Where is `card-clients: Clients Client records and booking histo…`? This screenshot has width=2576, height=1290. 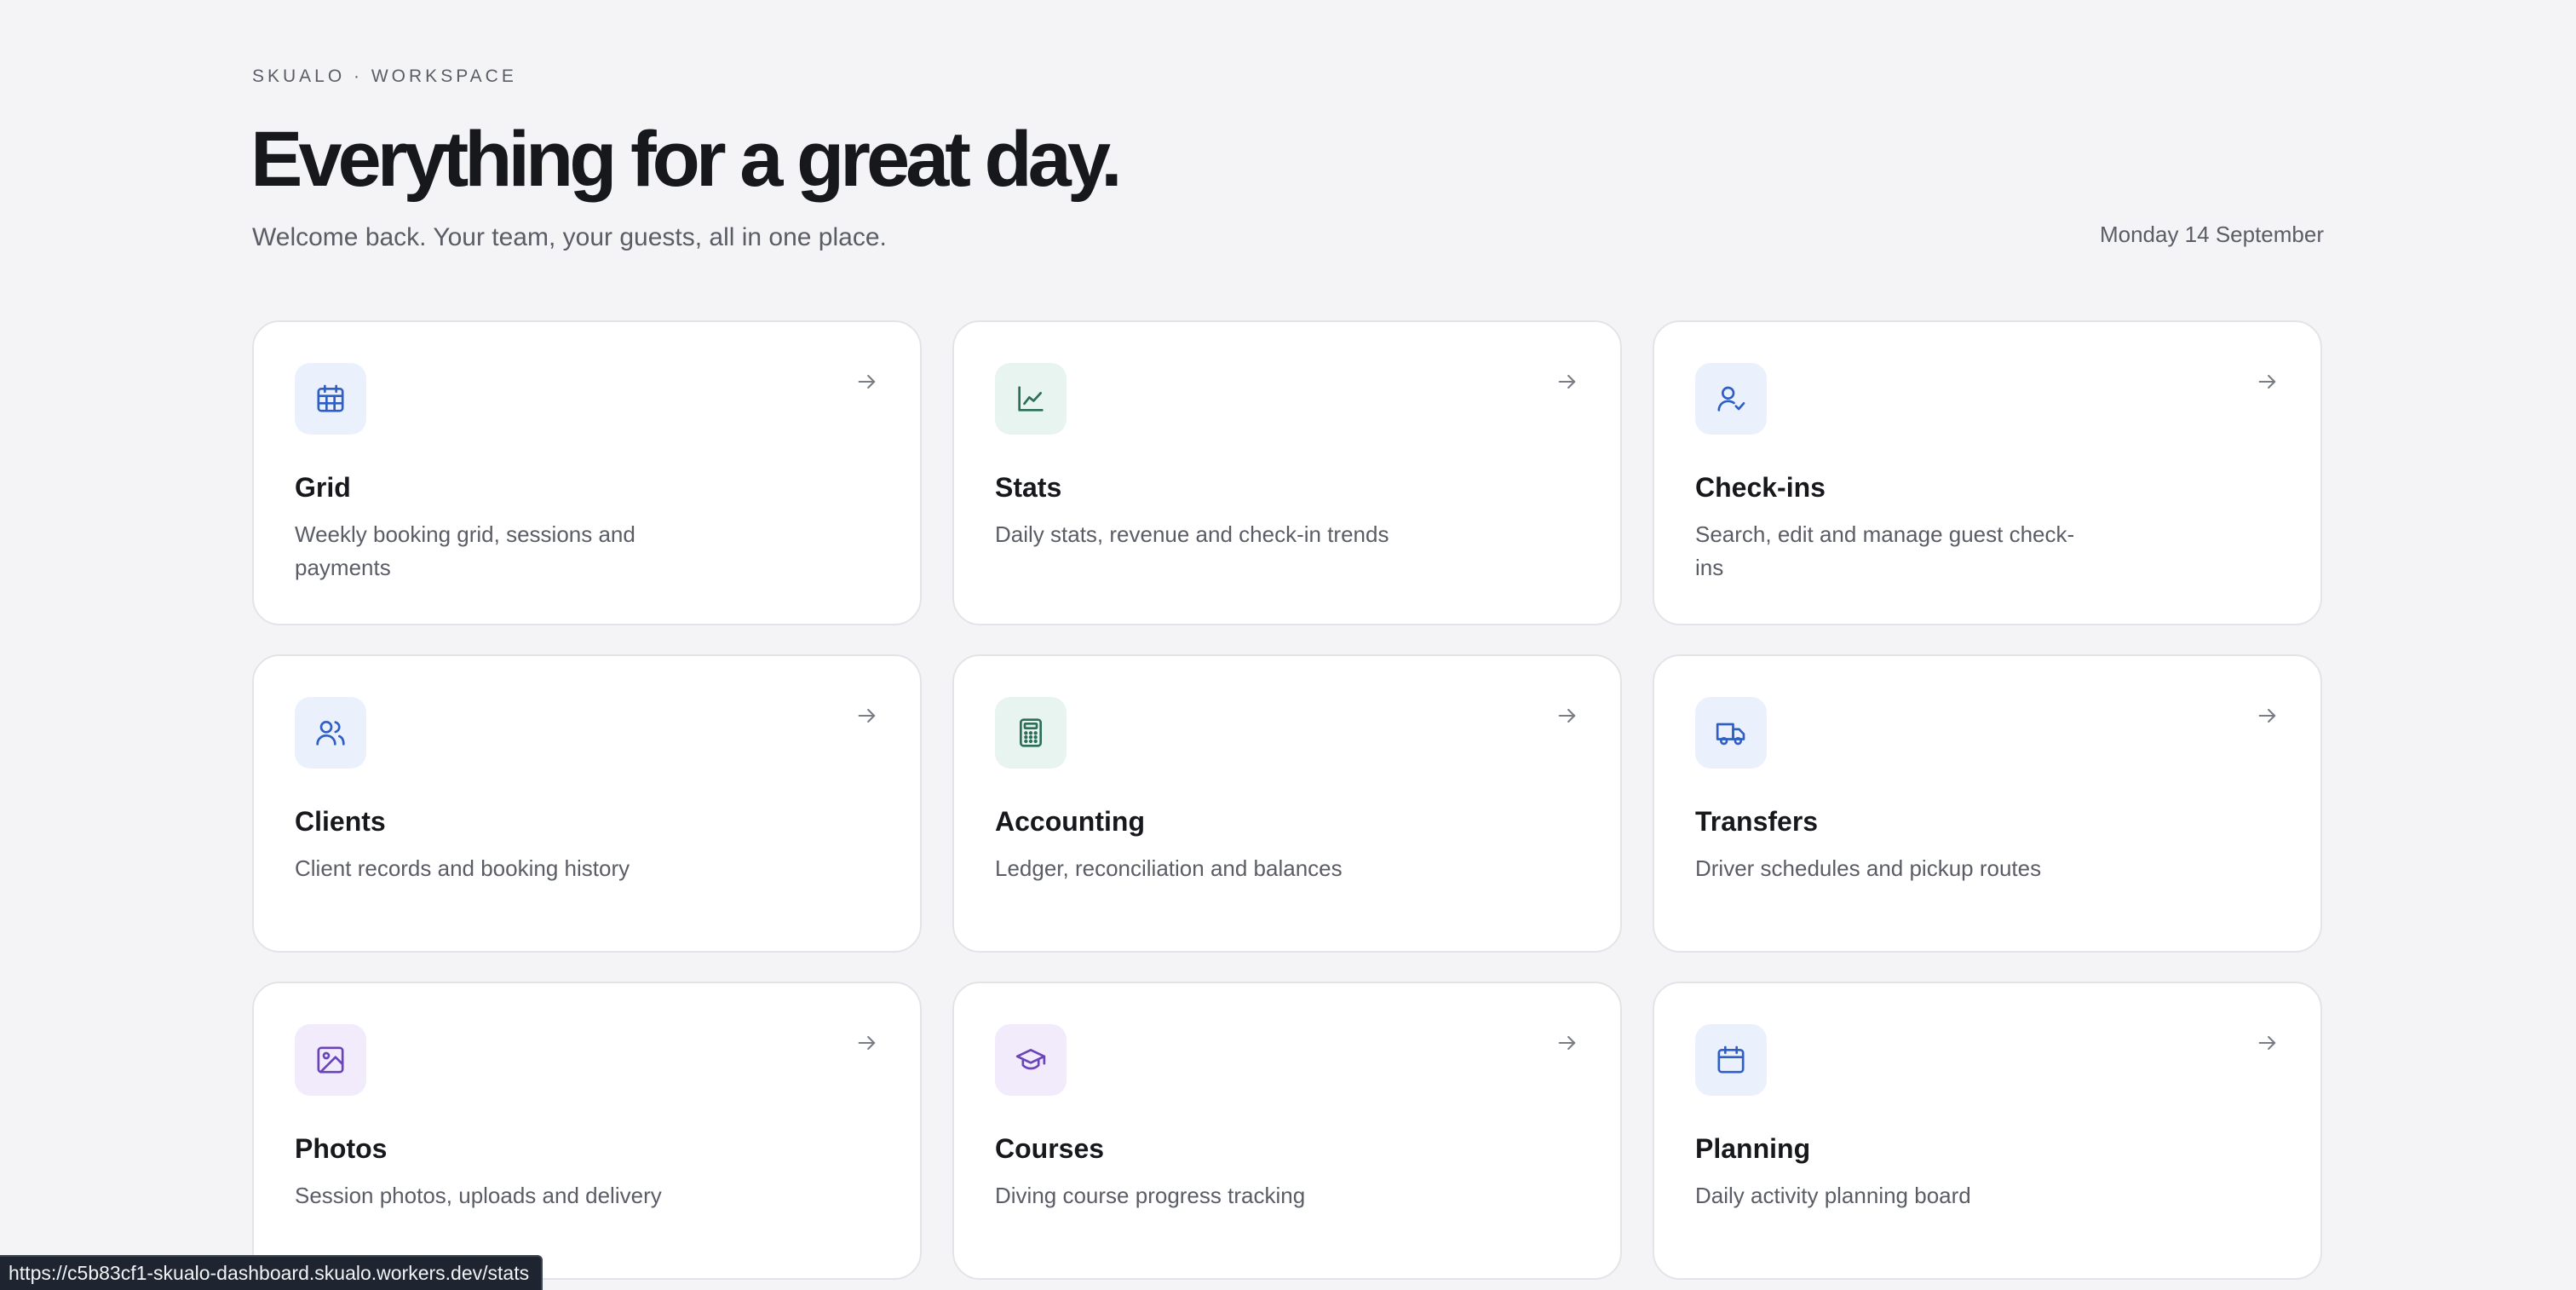 card-clients: Clients Client records and booking histo… is located at coordinates (587, 804).